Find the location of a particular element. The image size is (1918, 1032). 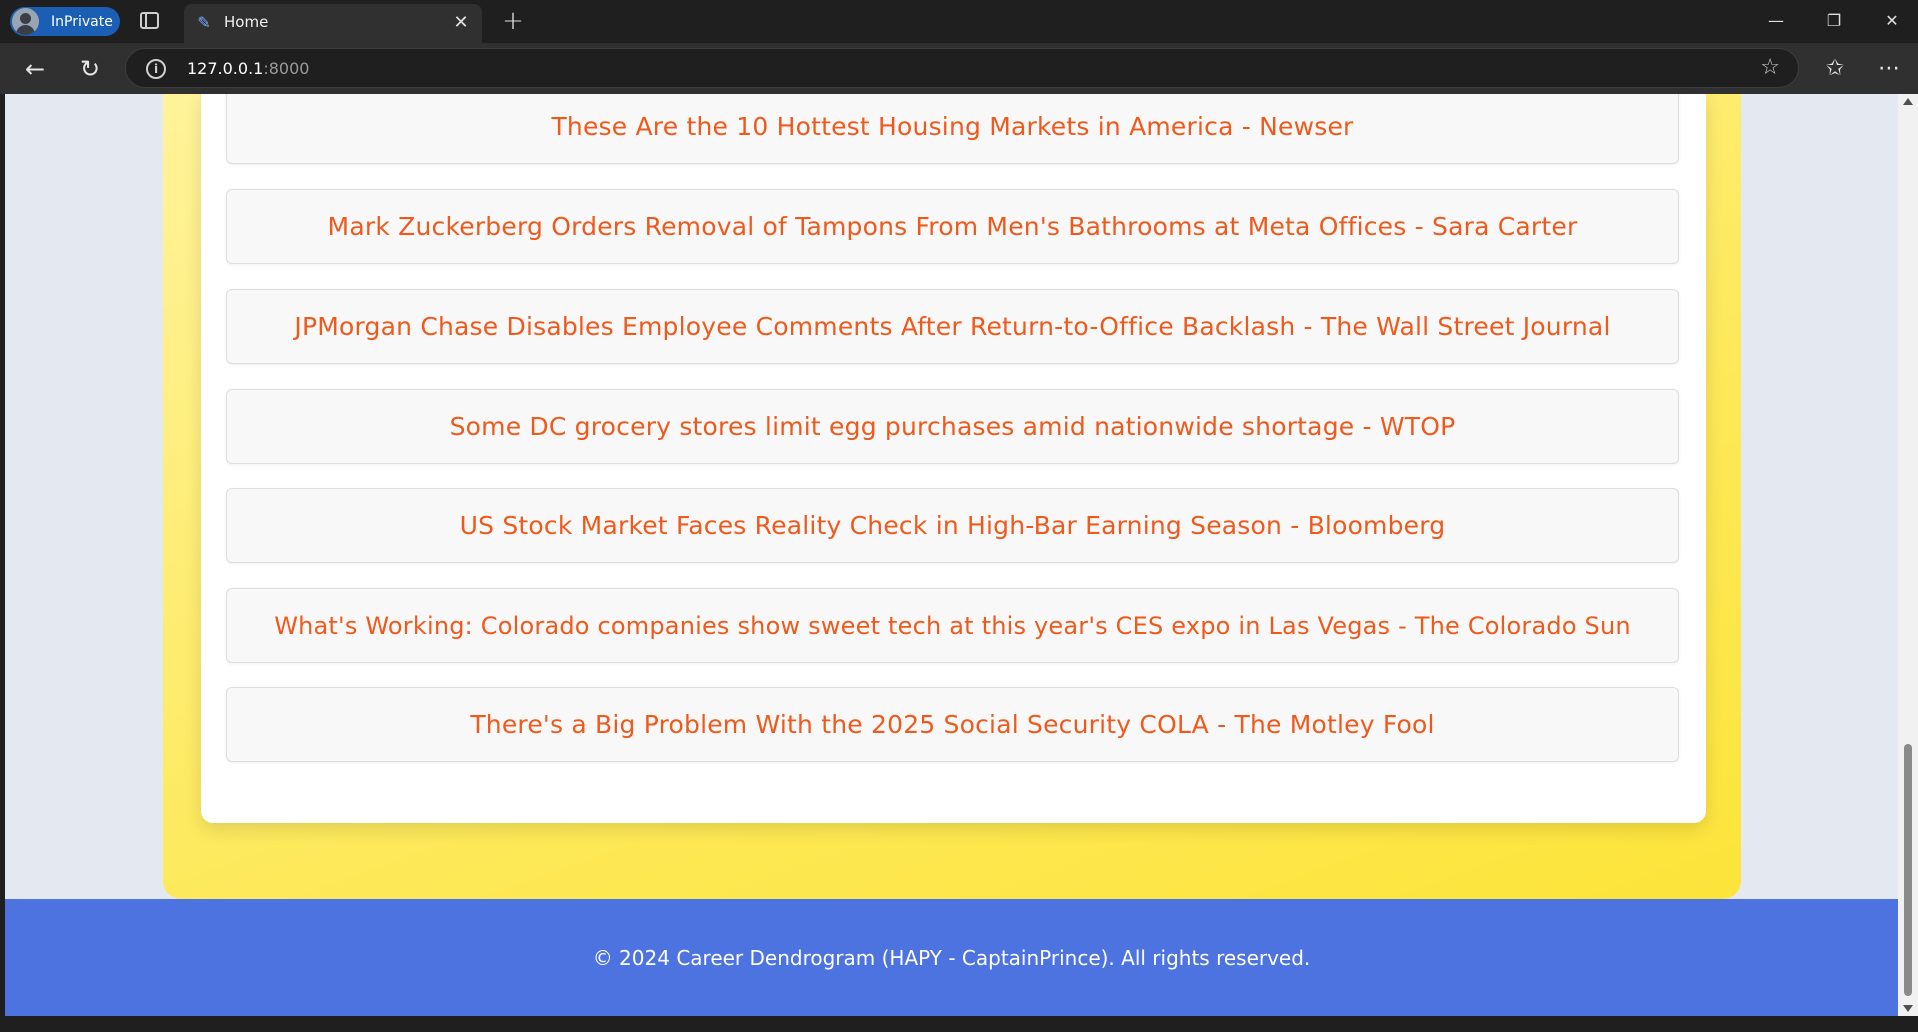

inprivate-label: InPrivate is located at coordinates (82, 21).